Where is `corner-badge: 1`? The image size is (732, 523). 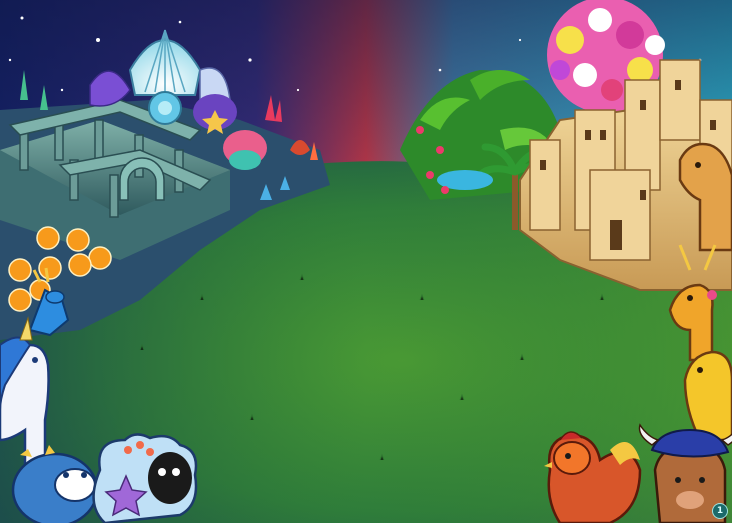 corner-badge: 1 is located at coordinates (720, 511).